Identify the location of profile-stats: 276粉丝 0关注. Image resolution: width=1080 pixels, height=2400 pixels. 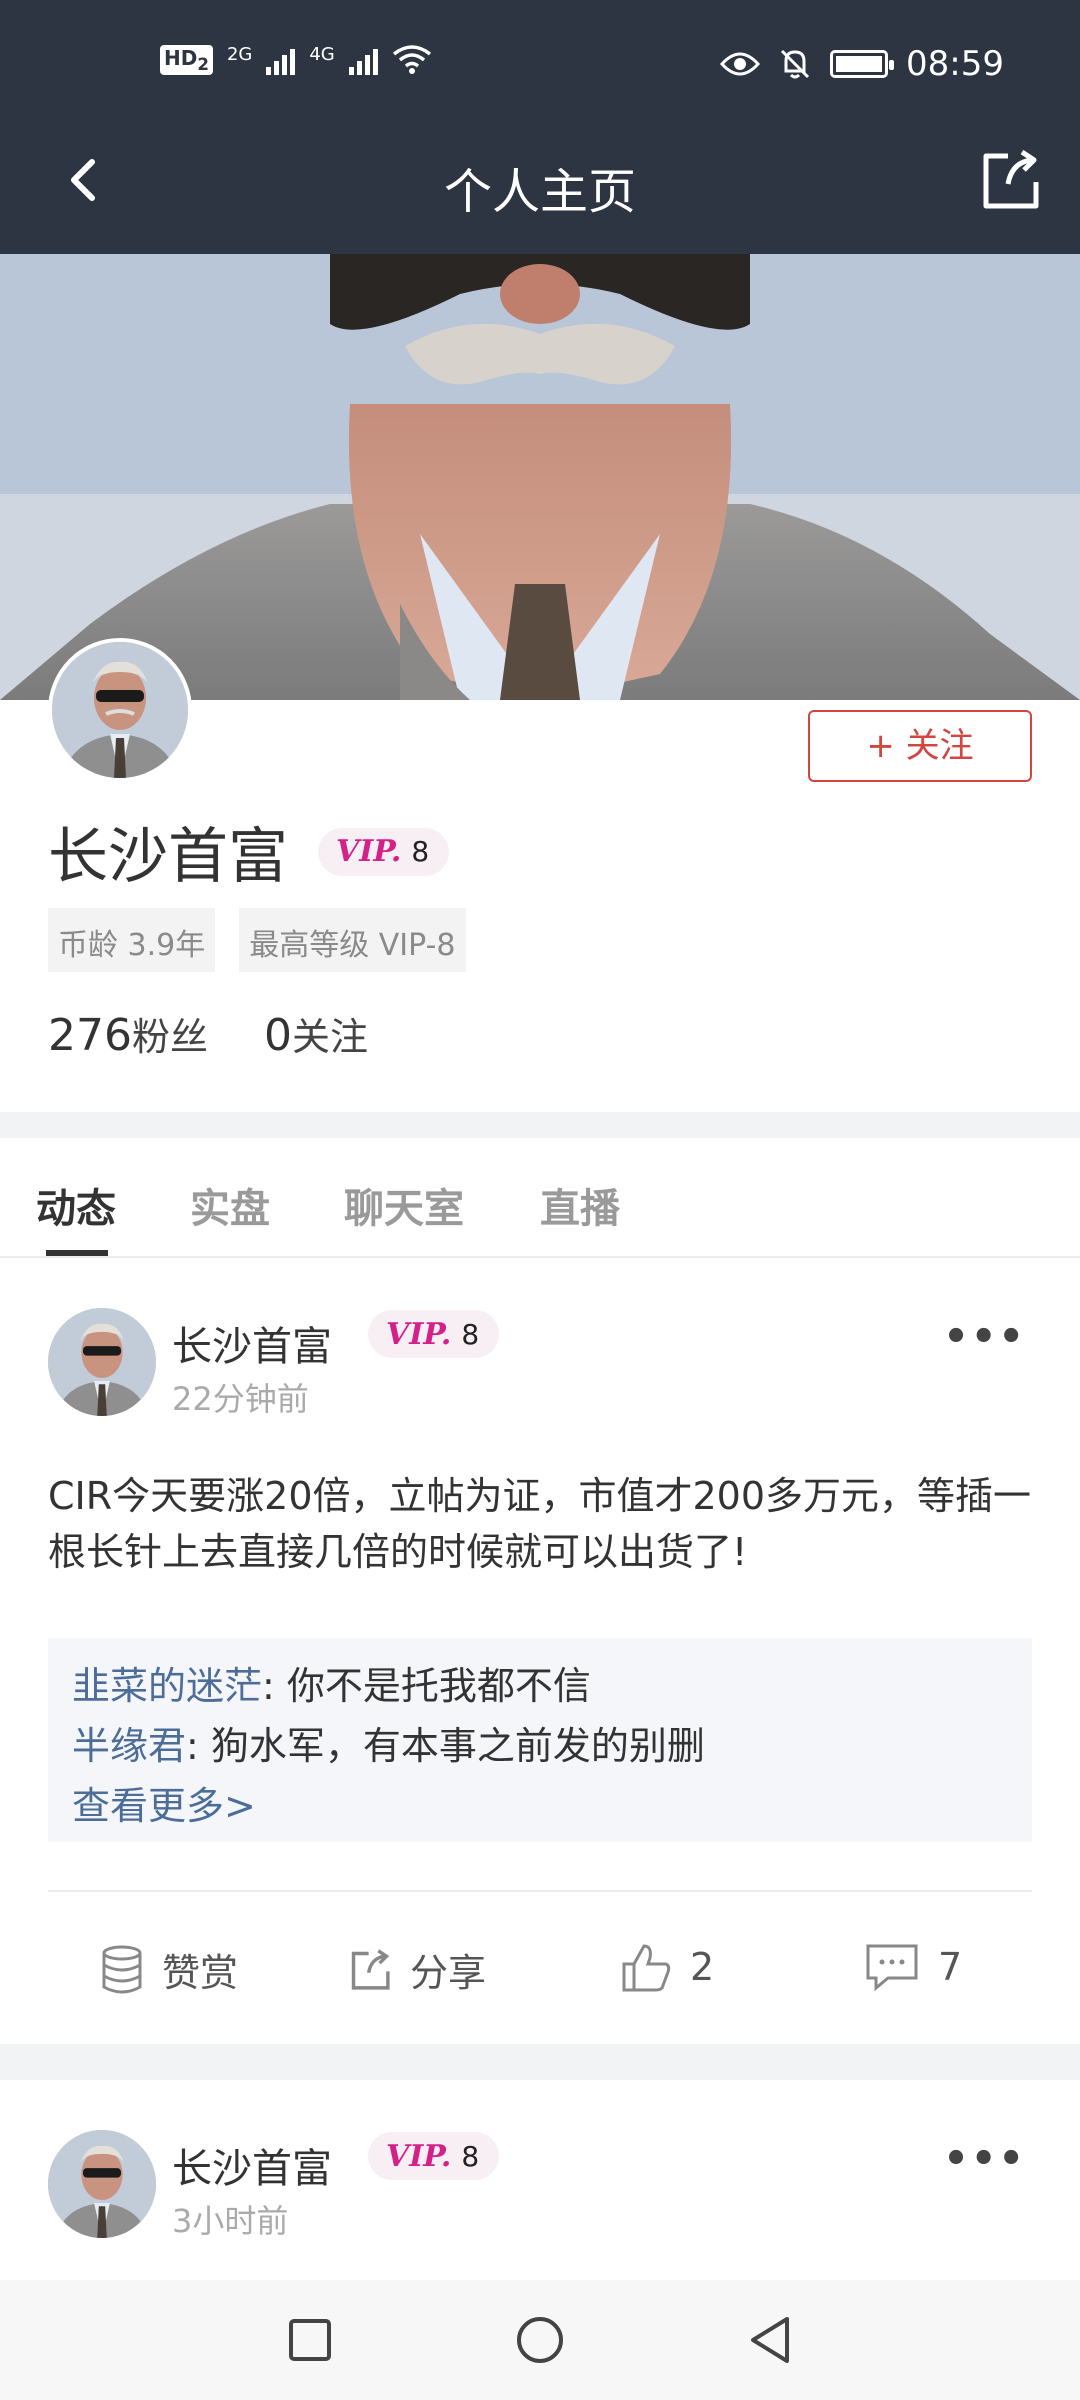
(208, 1033).